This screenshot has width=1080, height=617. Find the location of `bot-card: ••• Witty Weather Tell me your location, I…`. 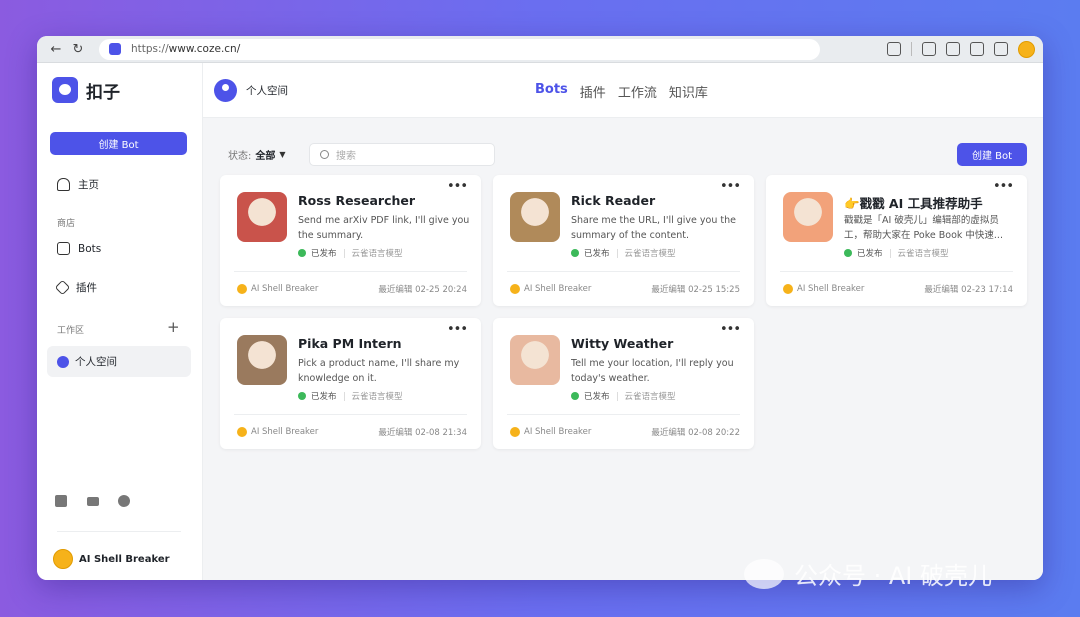

bot-card: ••• Witty Weather Tell me your location, I… is located at coordinates (623, 383).